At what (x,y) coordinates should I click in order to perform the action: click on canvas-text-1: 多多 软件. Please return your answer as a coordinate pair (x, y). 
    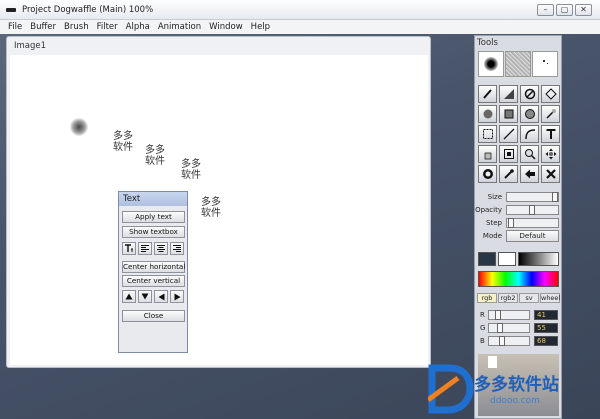
    Looking at the image, I should click on (123, 142).